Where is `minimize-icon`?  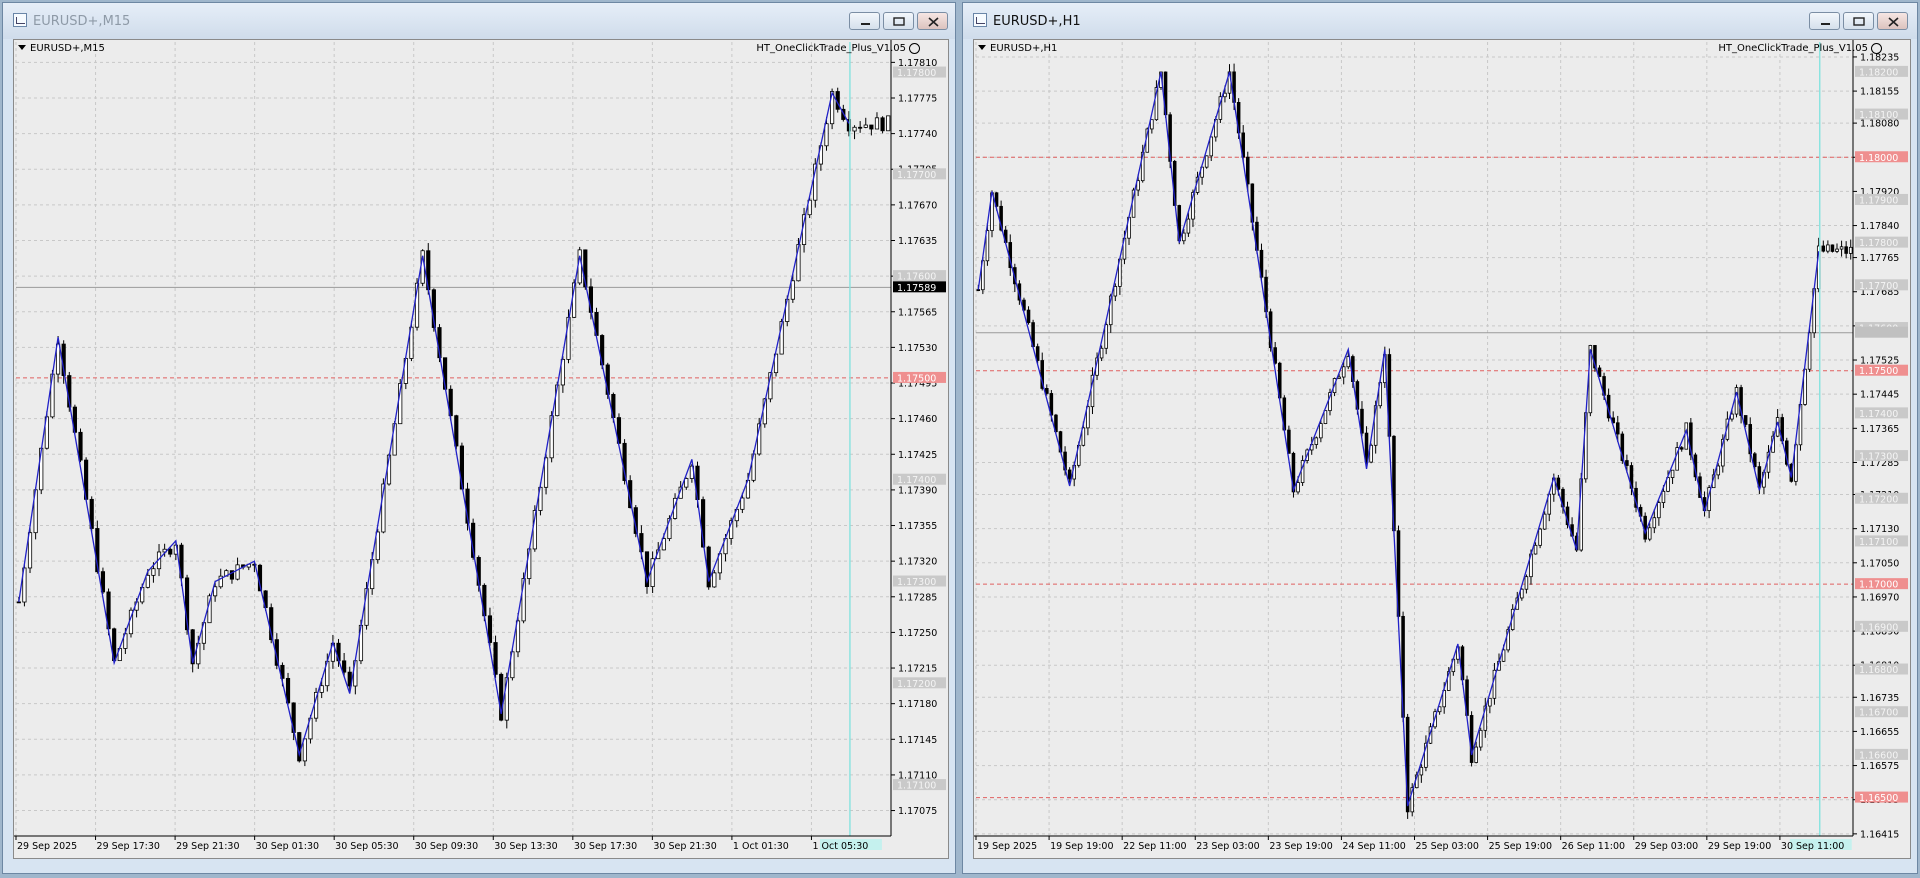
minimize-icon is located at coordinates (865, 24).